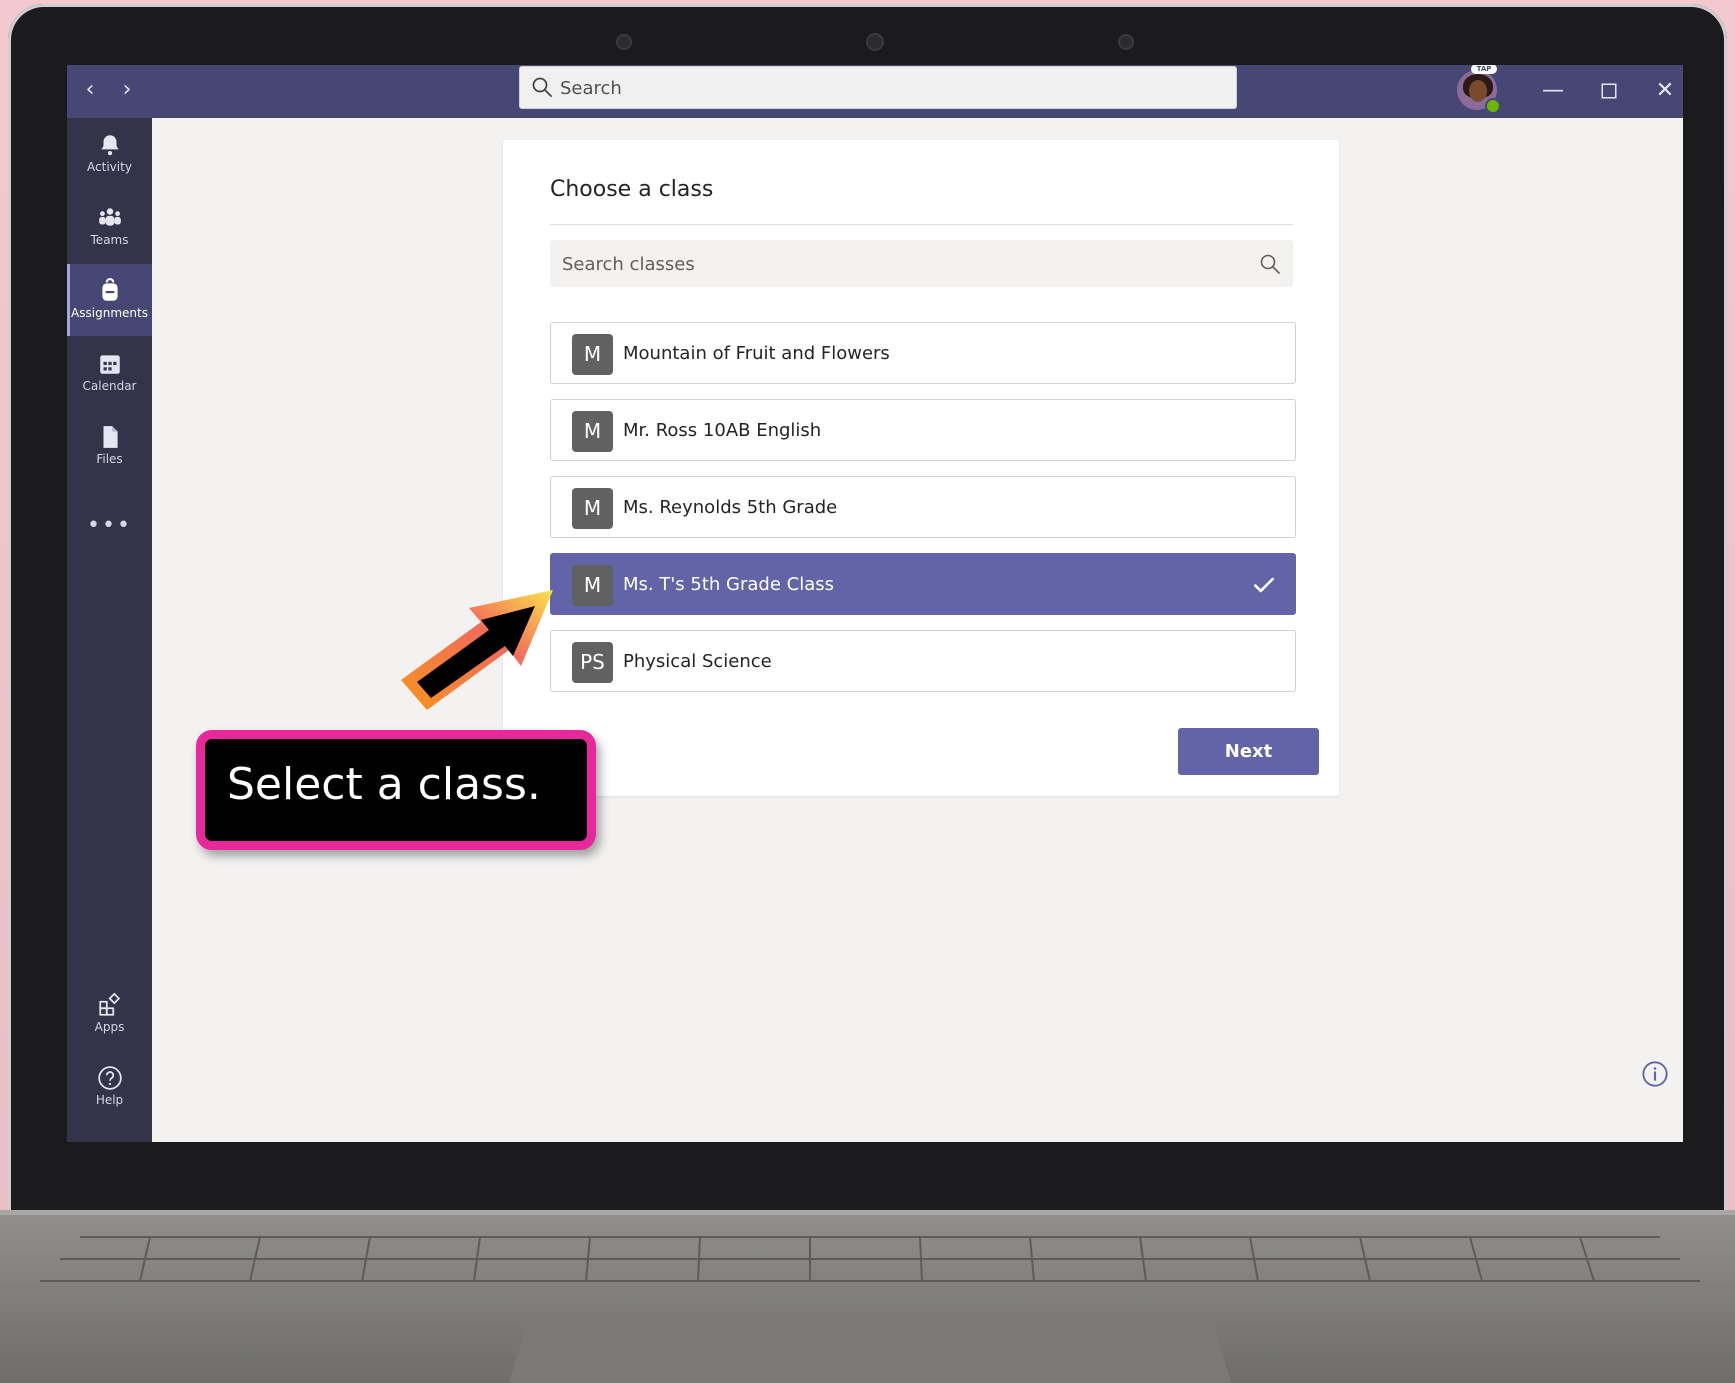  Describe the element at coordinates (477, 650) in the screenshot. I see `pointer-arrow-icon` at that location.